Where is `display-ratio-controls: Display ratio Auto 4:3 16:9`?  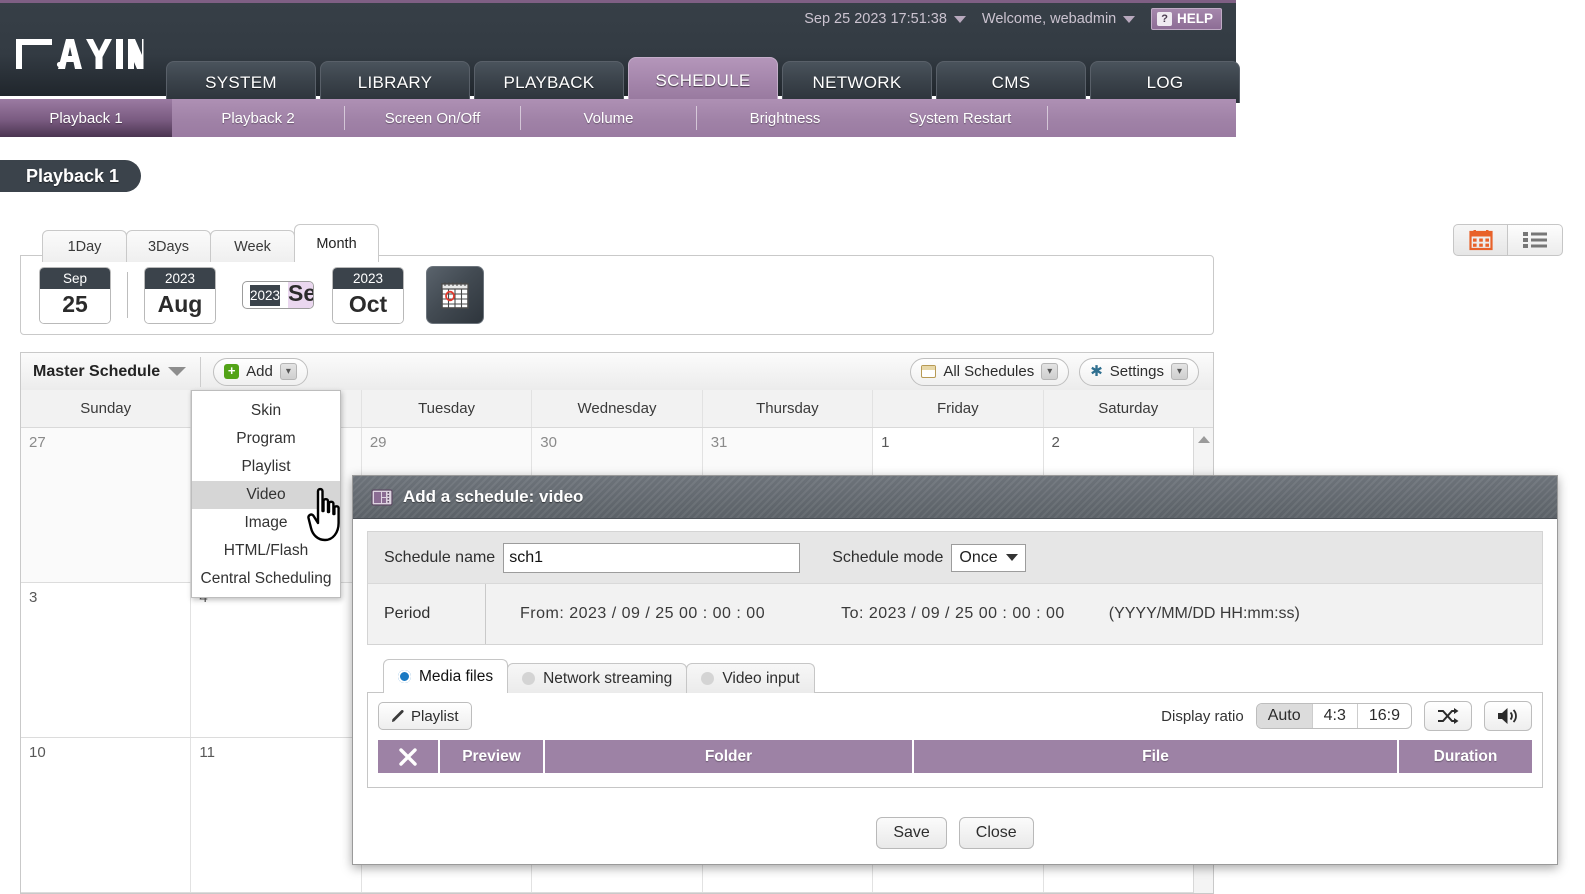
display-ratio-controls: Display ratio Auto 4:3 16:9 is located at coordinates (1346, 716).